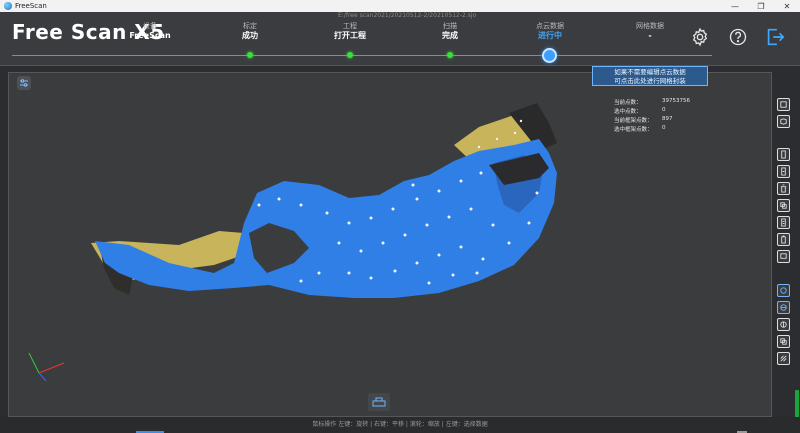 The height and width of the screenshot is (433, 800). I want to click on workflow-progress-line, so click(362, 55).